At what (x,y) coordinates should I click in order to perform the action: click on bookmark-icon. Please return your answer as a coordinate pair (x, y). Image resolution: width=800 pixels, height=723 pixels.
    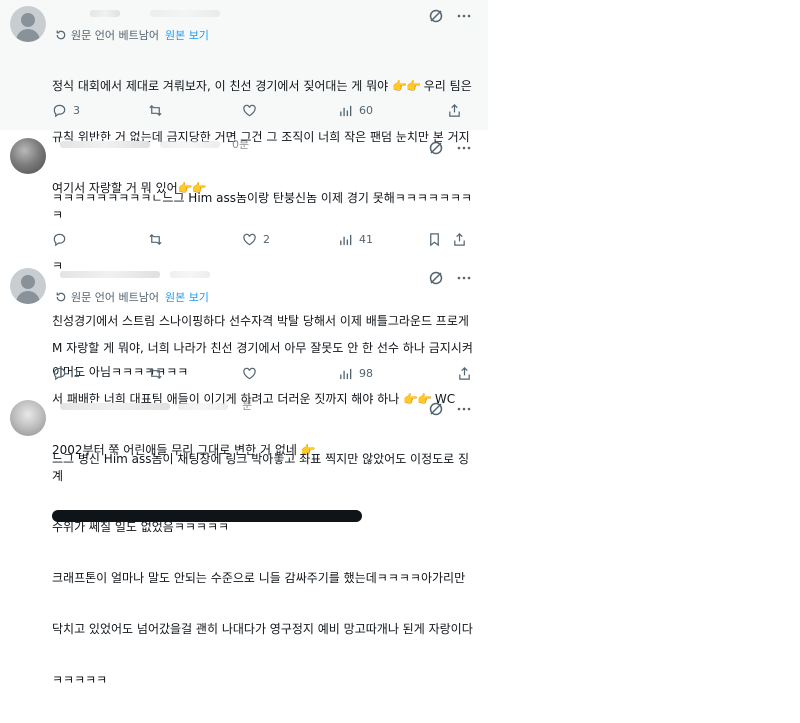
    Looking at the image, I should click on (434, 240).